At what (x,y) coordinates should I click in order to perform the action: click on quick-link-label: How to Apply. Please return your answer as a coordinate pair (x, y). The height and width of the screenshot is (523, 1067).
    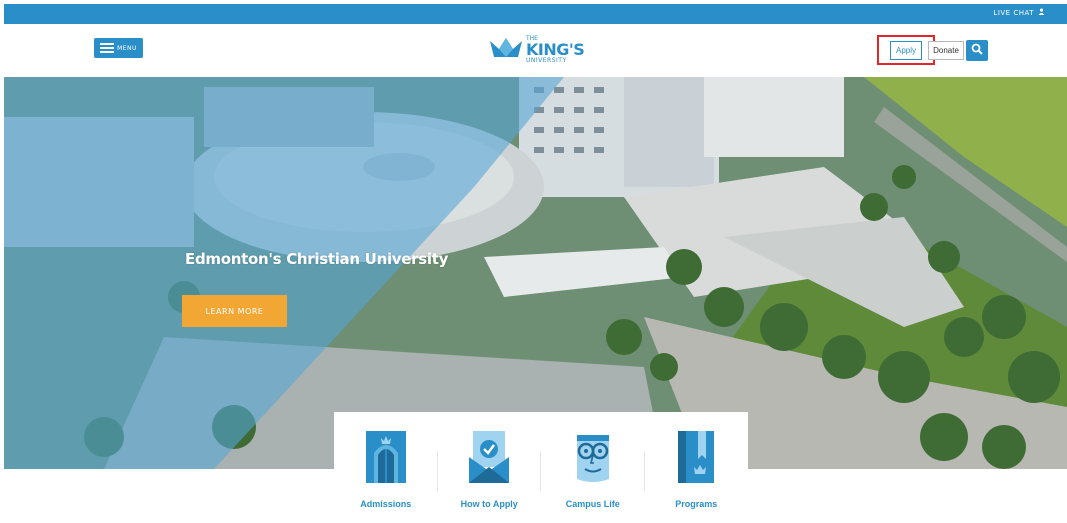
    Looking at the image, I should click on (489, 504).